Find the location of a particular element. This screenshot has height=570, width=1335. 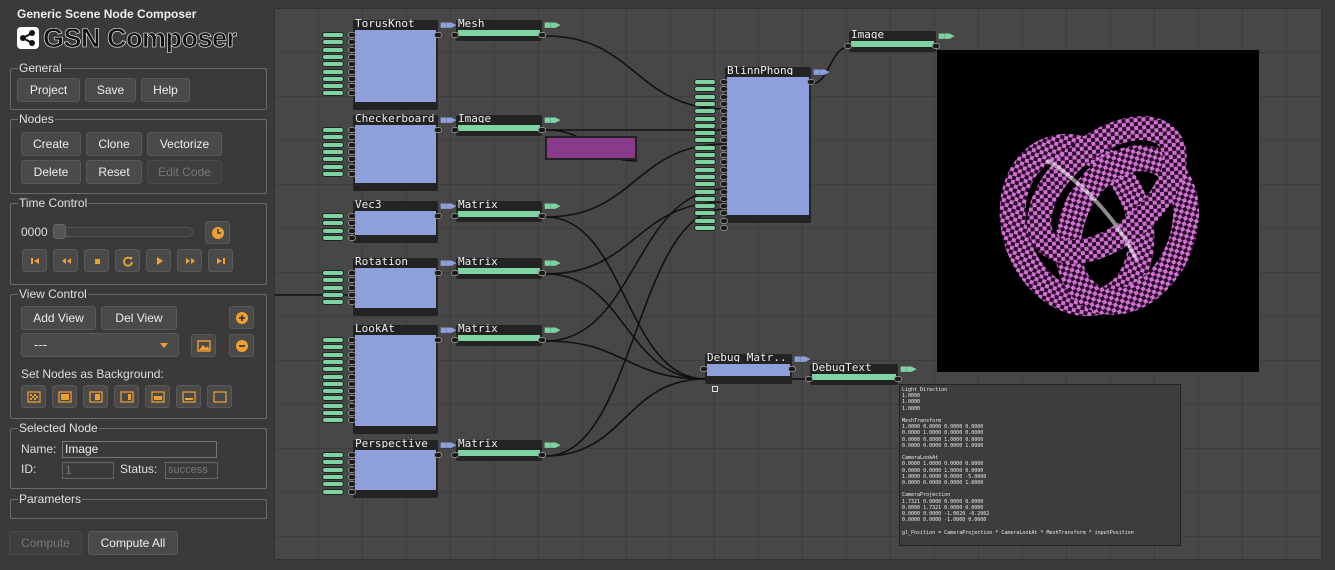

help-button: Help is located at coordinates (165, 90).